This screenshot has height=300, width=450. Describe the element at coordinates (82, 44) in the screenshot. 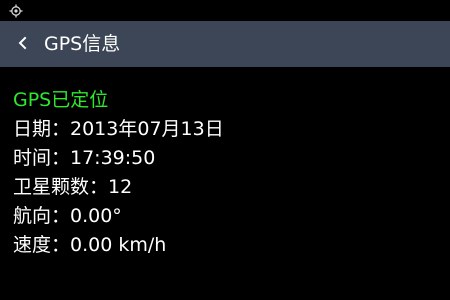

I see `page-title: GPS信息` at that location.